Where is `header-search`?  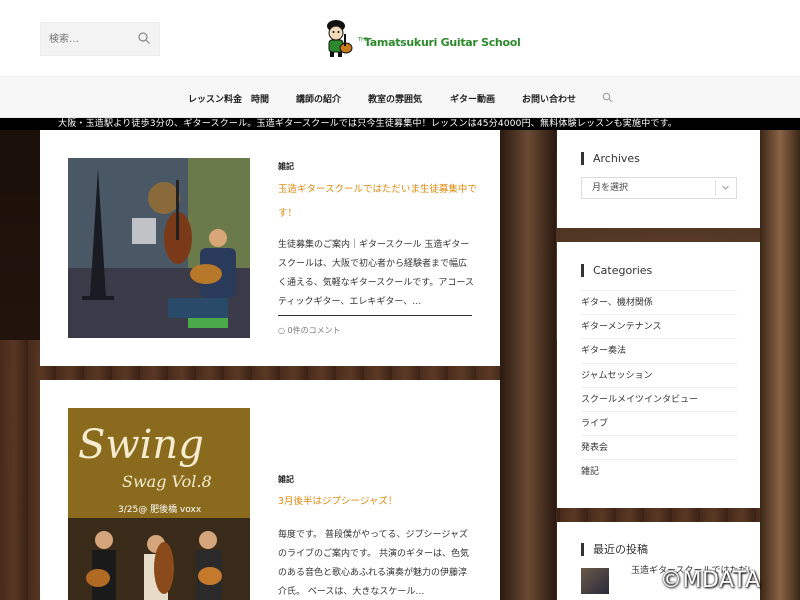
header-search is located at coordinates (100, 39).